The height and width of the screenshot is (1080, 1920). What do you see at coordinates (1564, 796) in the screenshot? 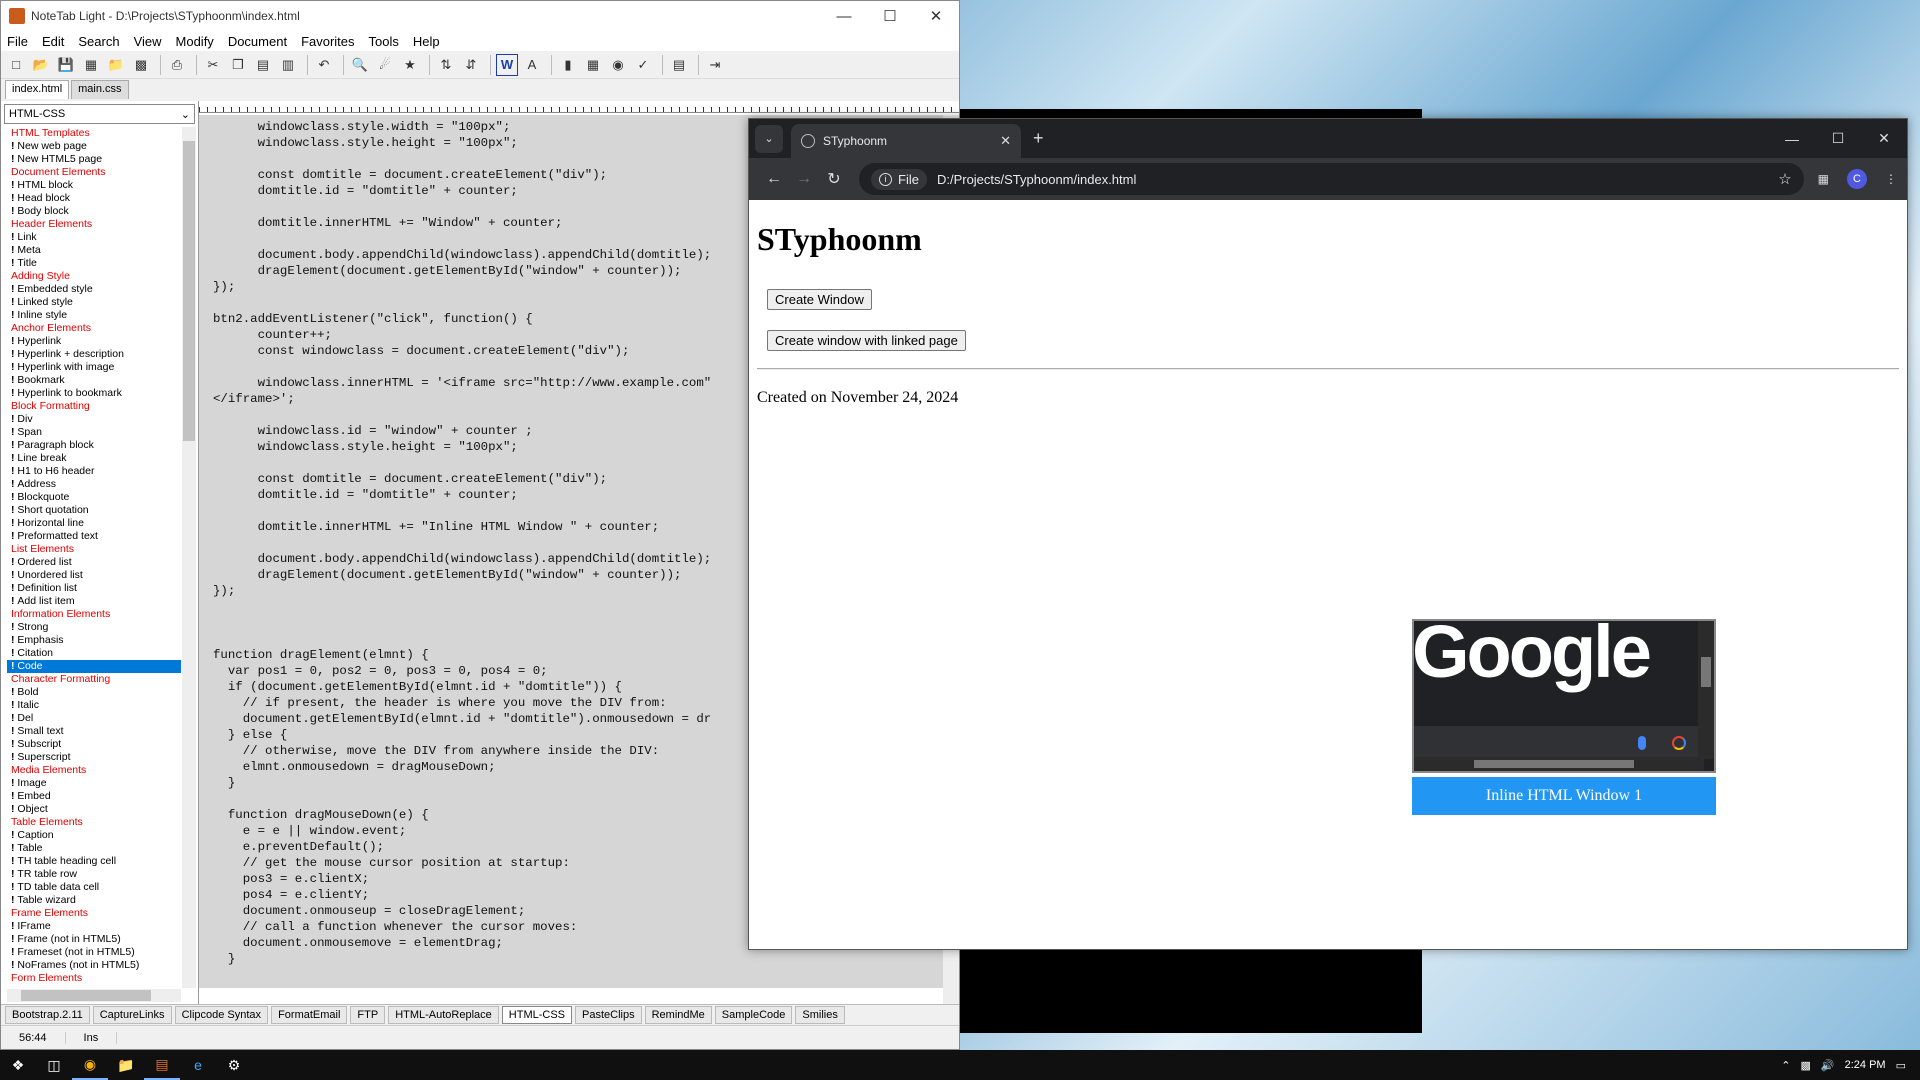
I see `window-drag-title: Inline HTML Window 1` at bounding box center [1564, 796].